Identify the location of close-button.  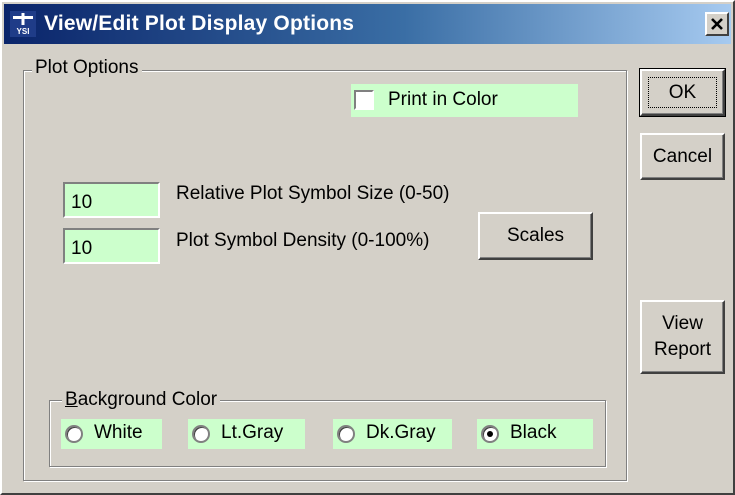
(717, 24).